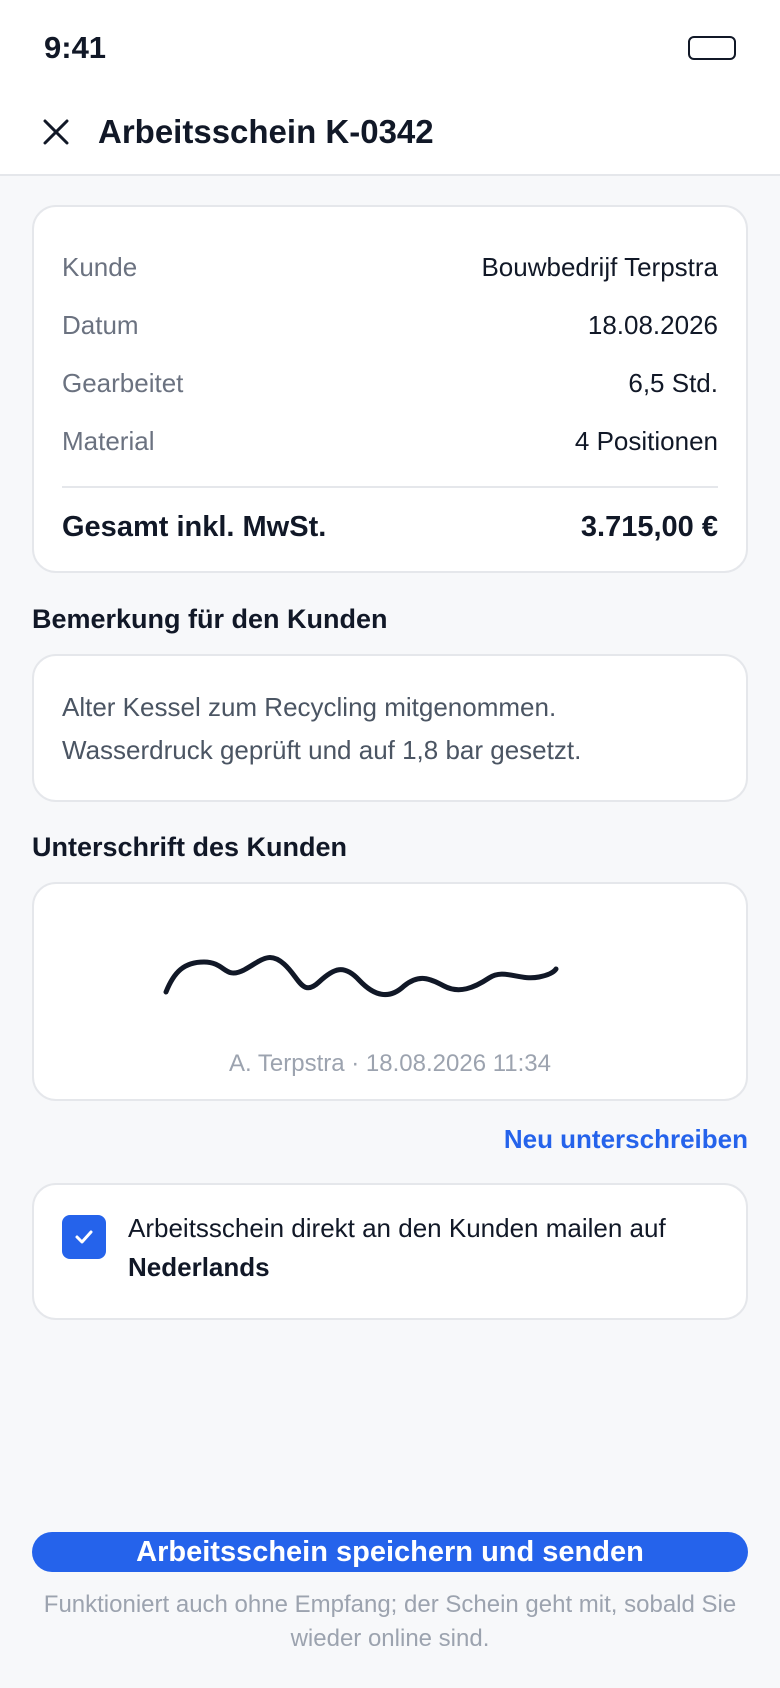 The image size is (780, 1688). I want to click on summary-value: 4 Positionen, so click(646, 440).